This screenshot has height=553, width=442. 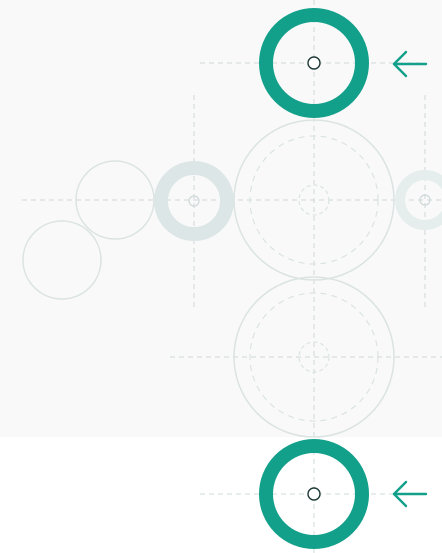 I want to click on outline-circle-left-lower, so click(x=62, y=260).